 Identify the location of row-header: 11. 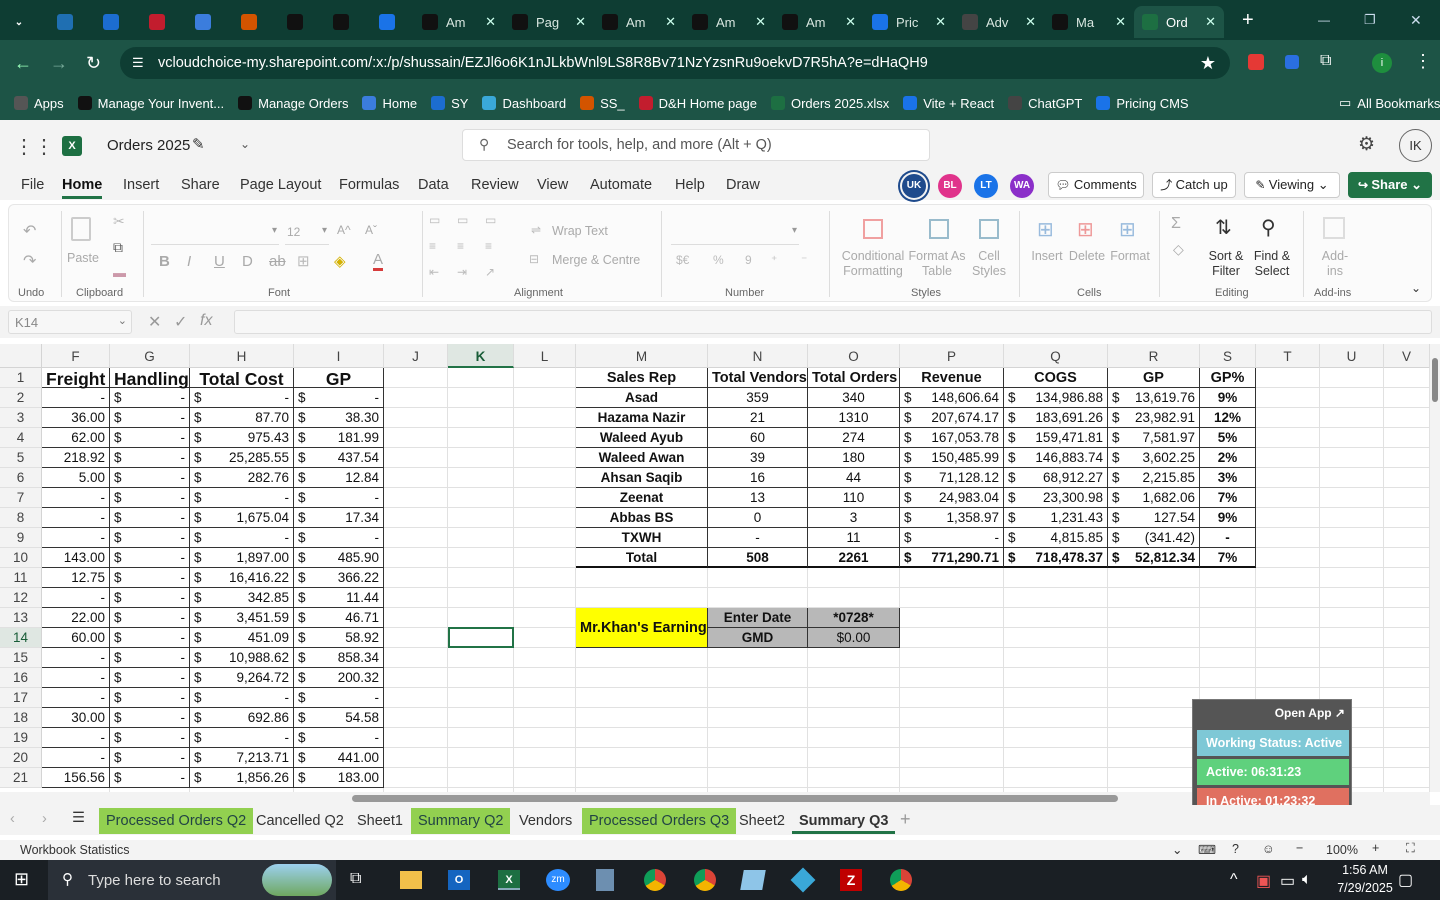
(21, 578).